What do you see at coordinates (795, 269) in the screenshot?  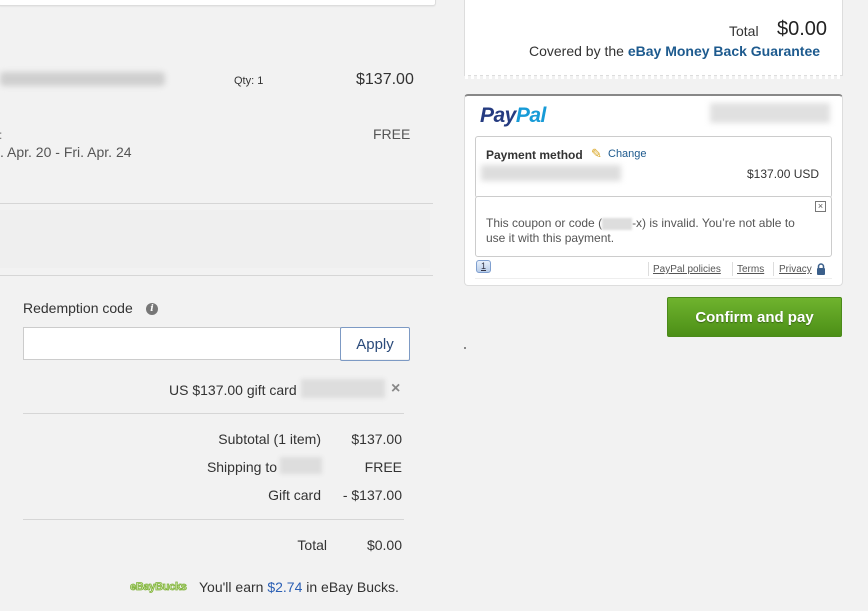 I see `privacy-link: Privacy` at bounding box center [795, 269].